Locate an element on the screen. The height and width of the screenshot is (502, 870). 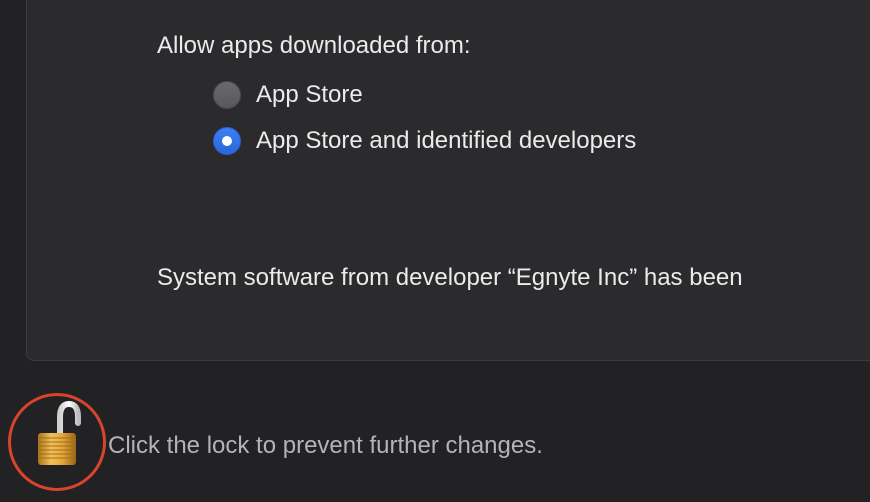
unlocked-padlock-icon is located at coordinates (59, 432).